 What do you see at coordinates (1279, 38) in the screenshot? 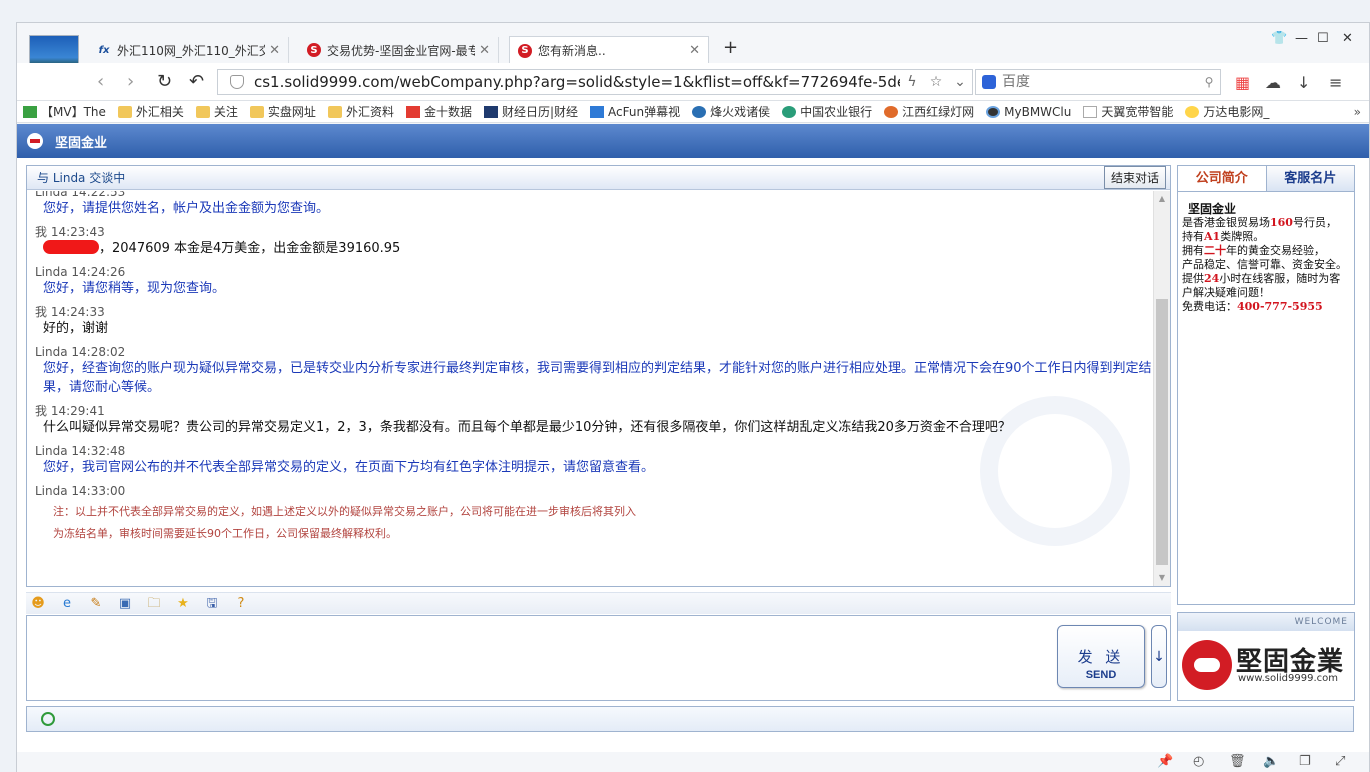
I see `shirt-icon: 👕` at bounding box center [1279, 38].